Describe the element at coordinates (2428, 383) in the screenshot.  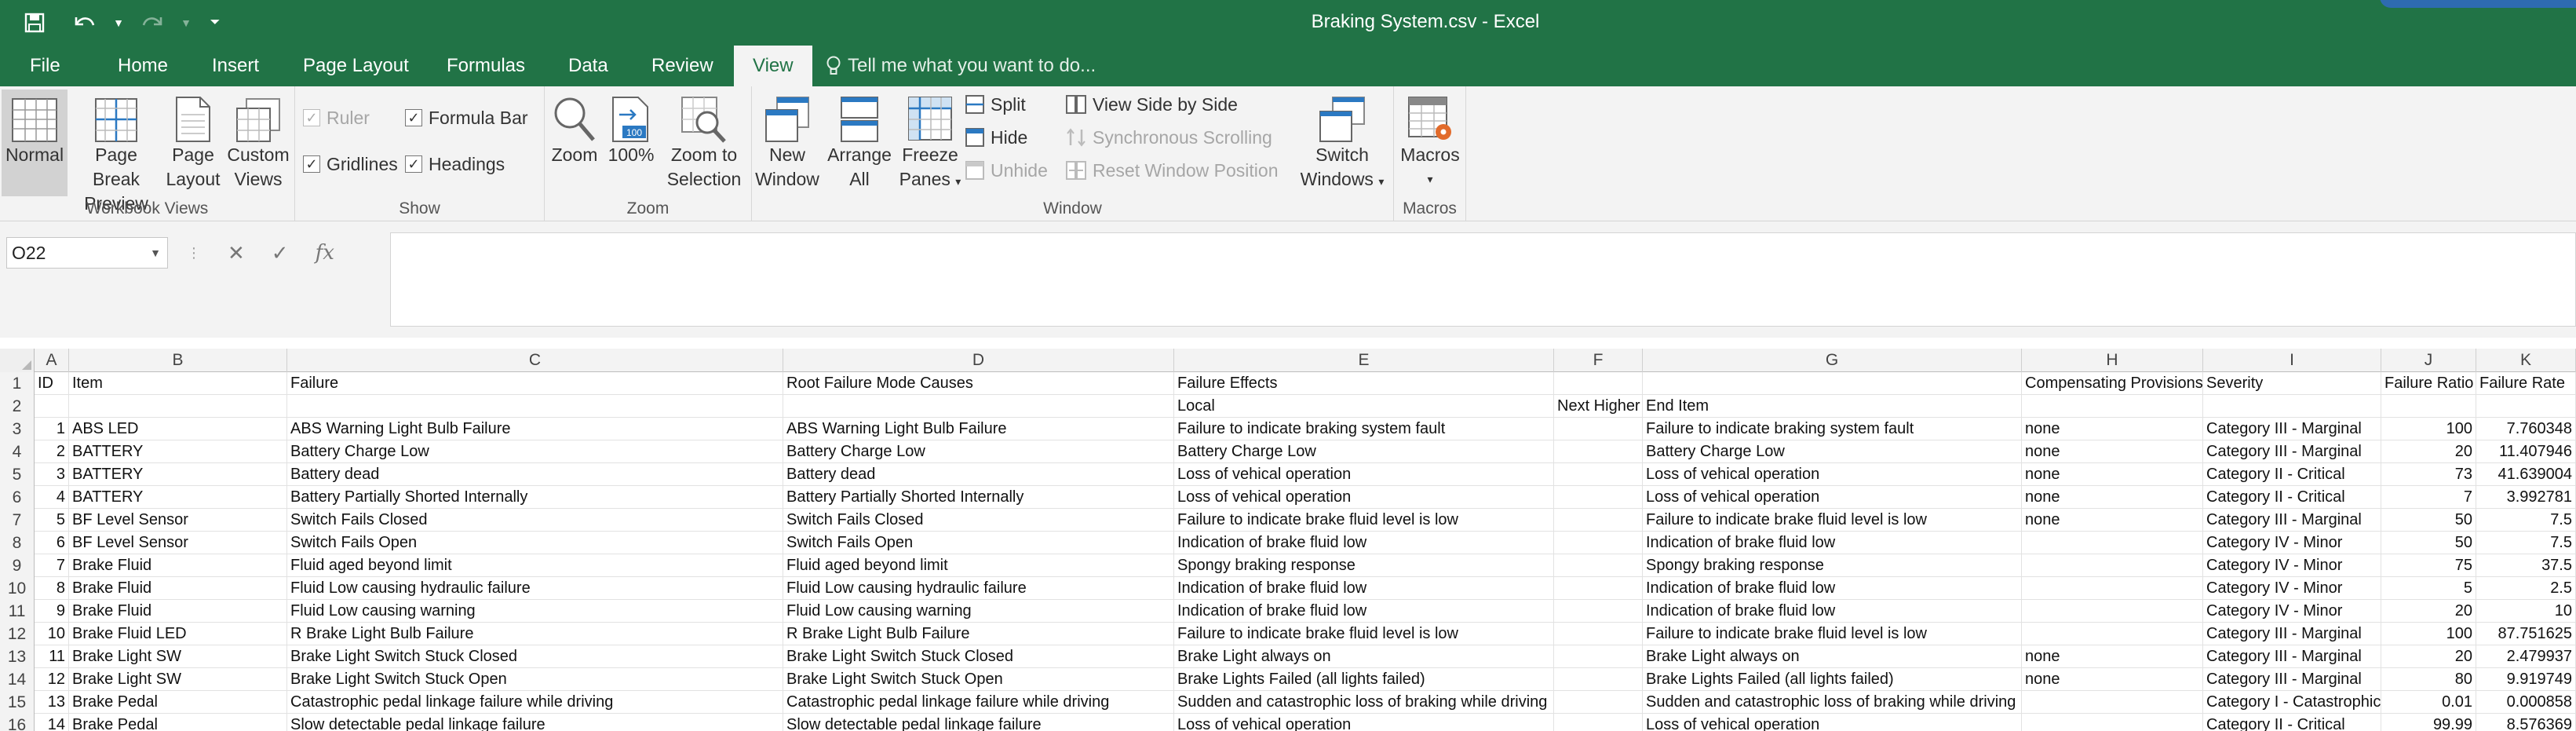
I see `cell-j1: Failure Ratio` at that location.